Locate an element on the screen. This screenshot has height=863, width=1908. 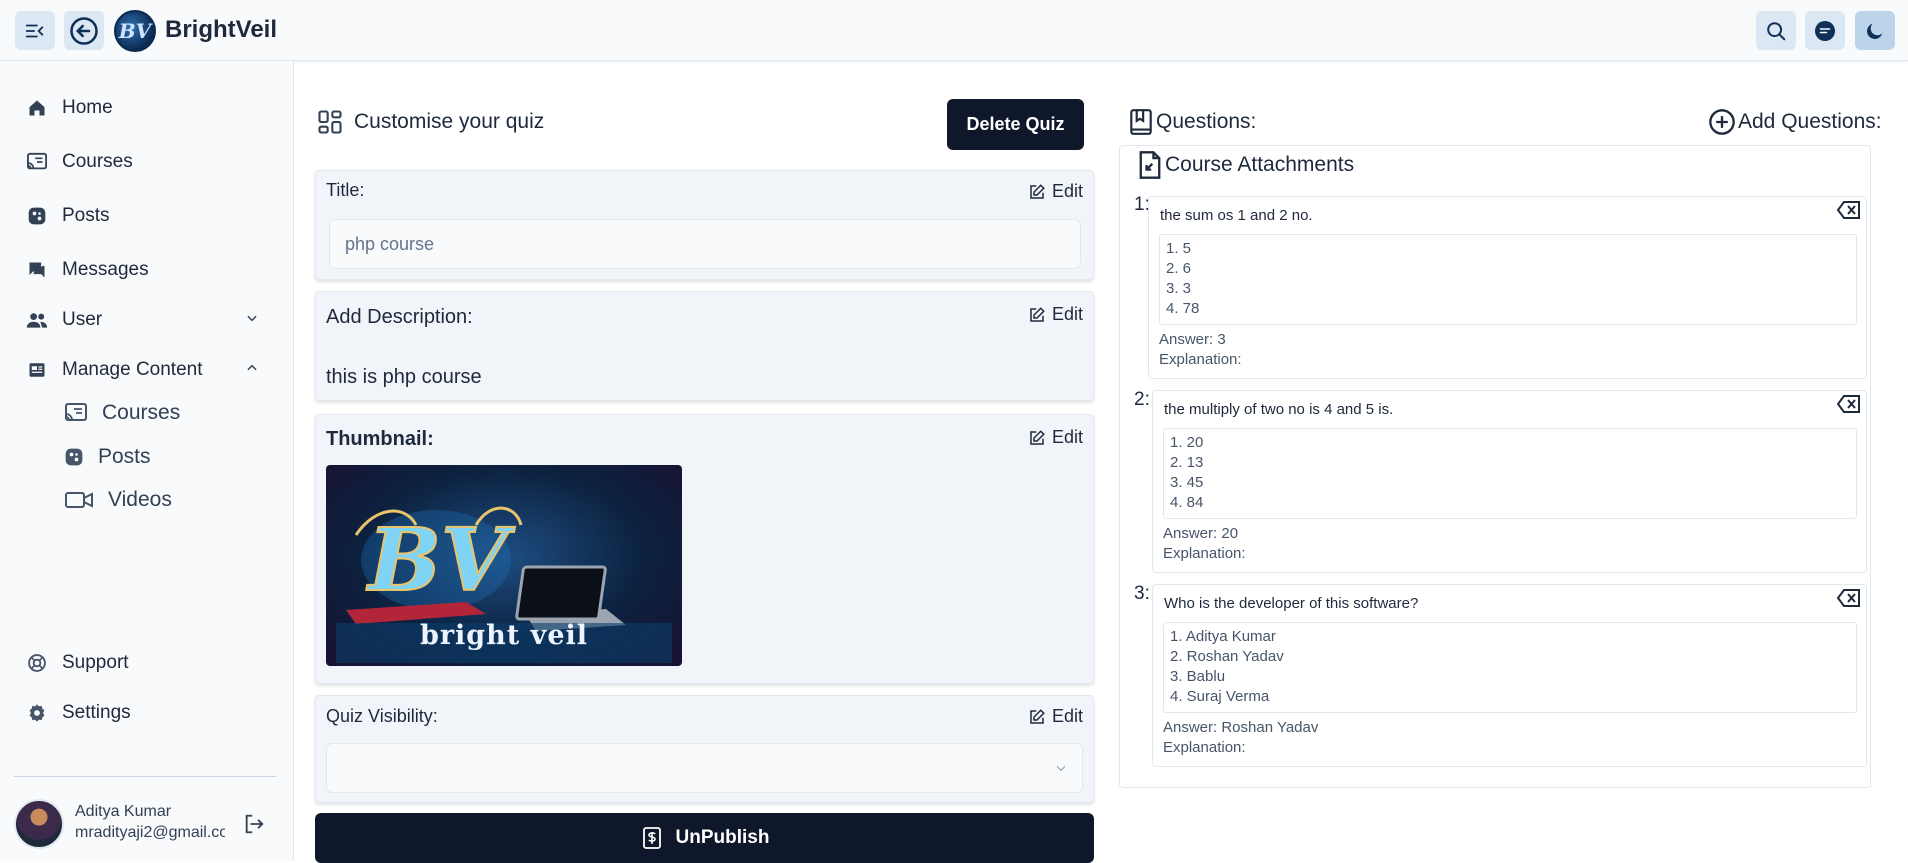
sidebar-item-manage-content: Manage Content is located at coordinates (114, 370).